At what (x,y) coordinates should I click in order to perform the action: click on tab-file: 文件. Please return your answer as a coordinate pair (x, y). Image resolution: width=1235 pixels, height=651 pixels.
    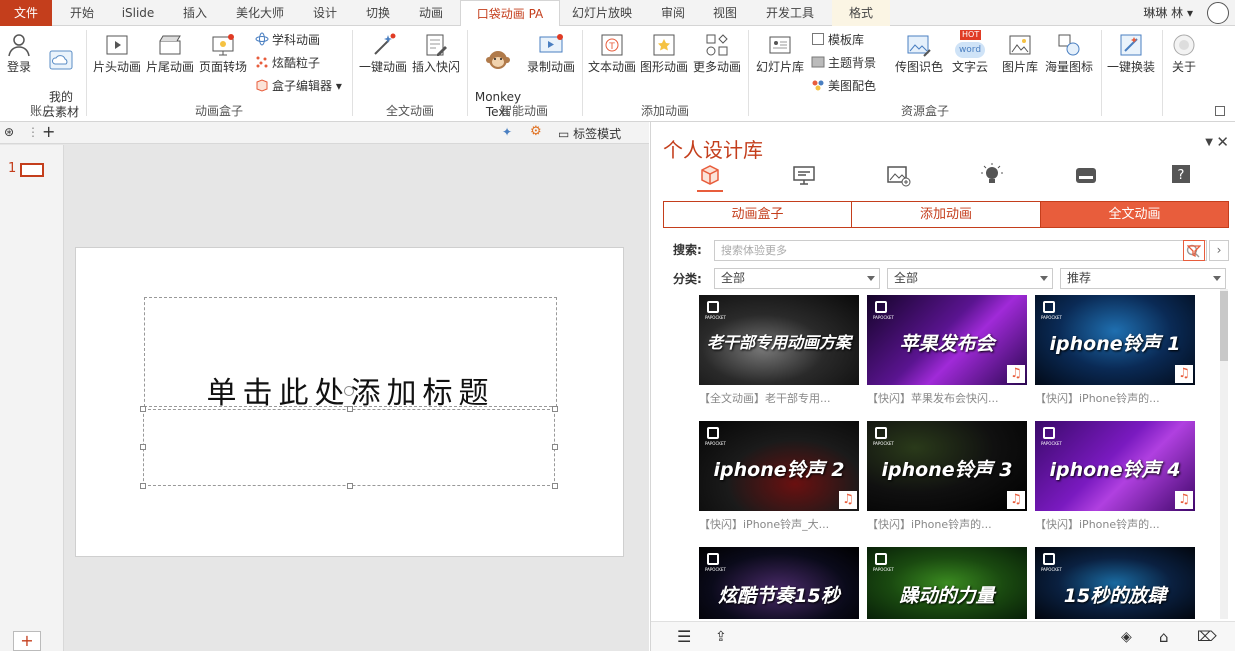
    Looking at the image, I should click on (26, 13).